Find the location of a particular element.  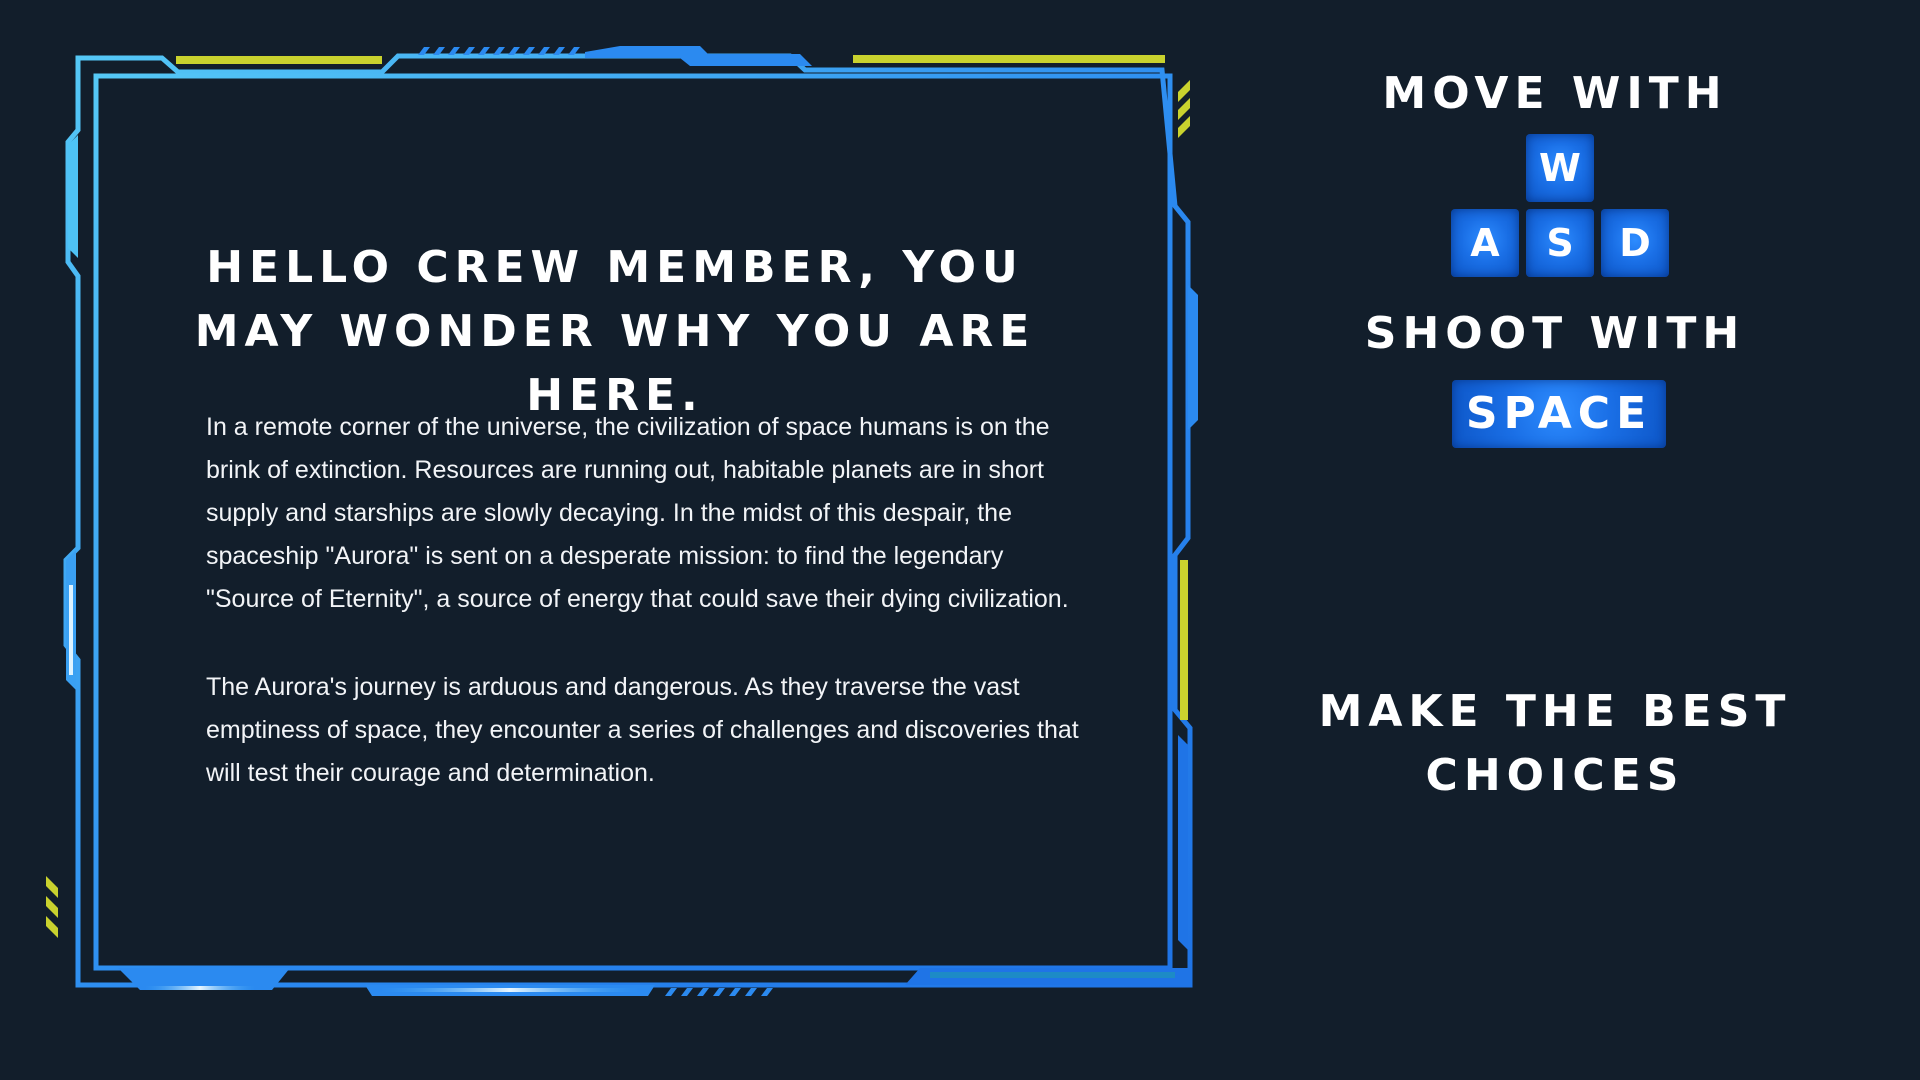

frame-right-bar is located at coordinates (1193, 357).